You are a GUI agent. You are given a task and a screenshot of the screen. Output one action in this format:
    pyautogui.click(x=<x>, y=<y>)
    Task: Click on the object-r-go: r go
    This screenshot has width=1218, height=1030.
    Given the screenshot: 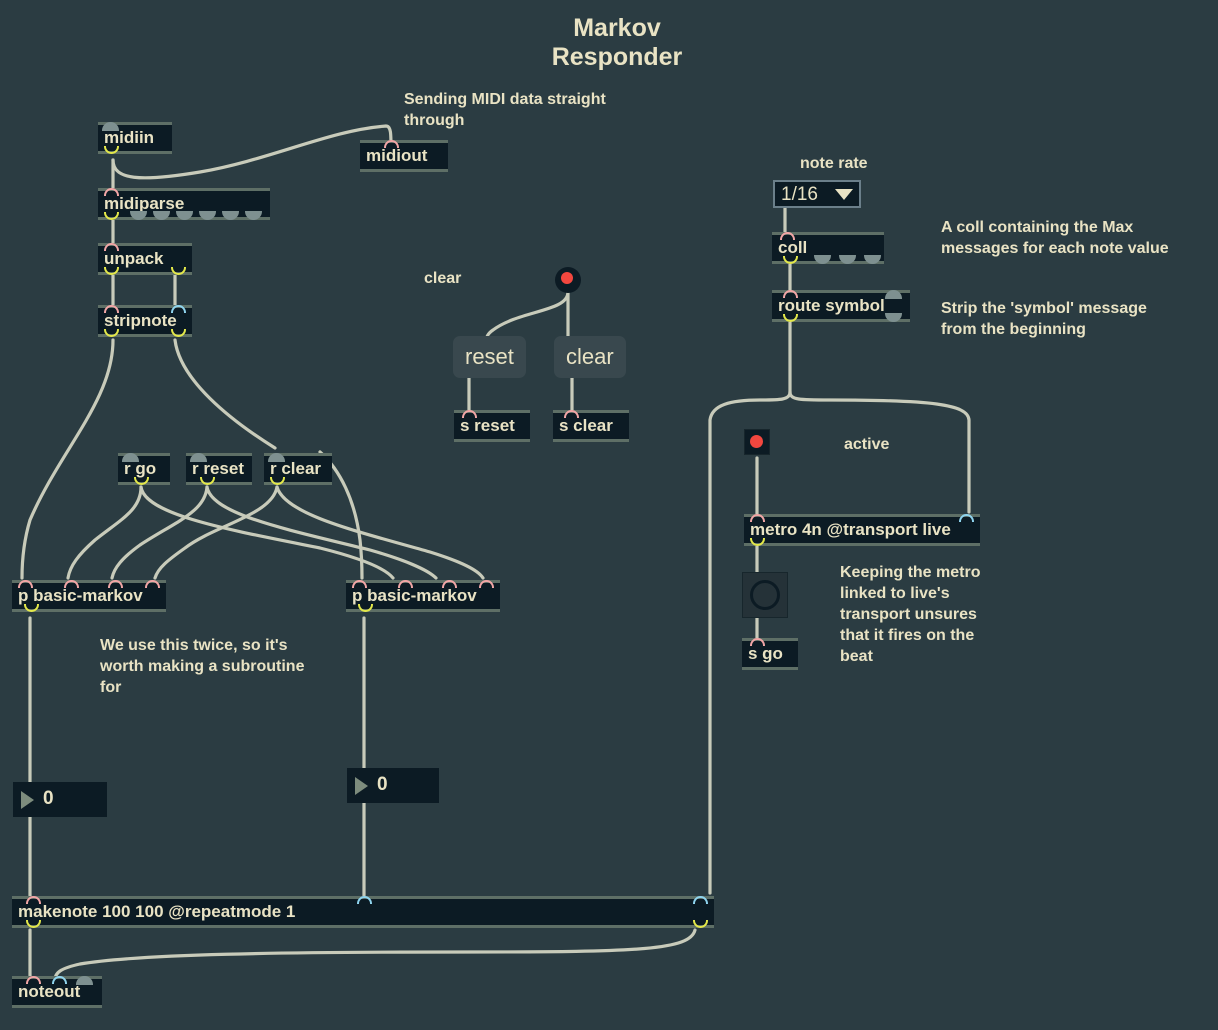 What is the action you would take?
    pyautogui.click(x=144, y=469)
    